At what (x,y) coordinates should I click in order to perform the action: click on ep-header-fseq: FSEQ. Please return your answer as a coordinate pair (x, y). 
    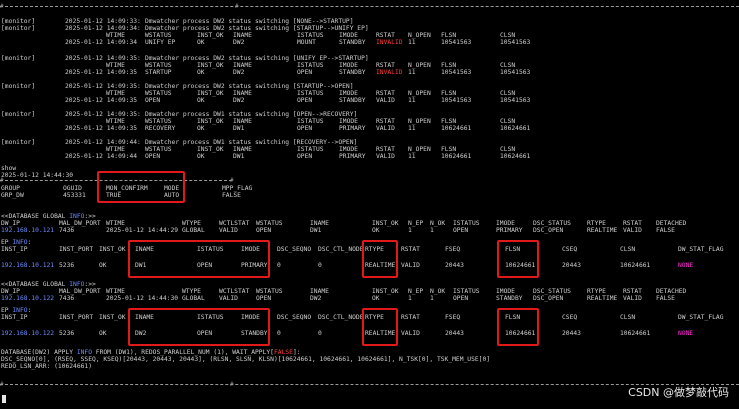
    Looking at the image, I should click on (453, 317).